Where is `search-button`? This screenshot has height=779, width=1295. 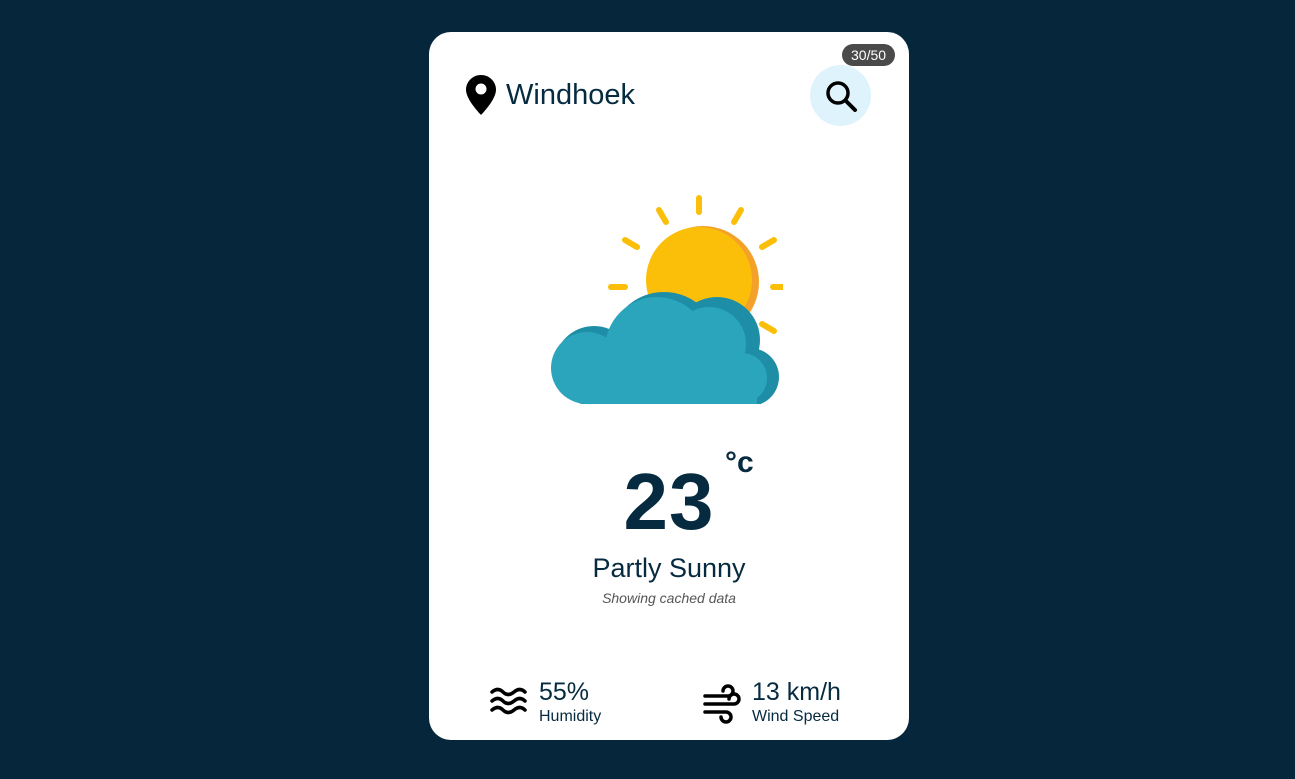 search-button is located at coordinates (840, 95).